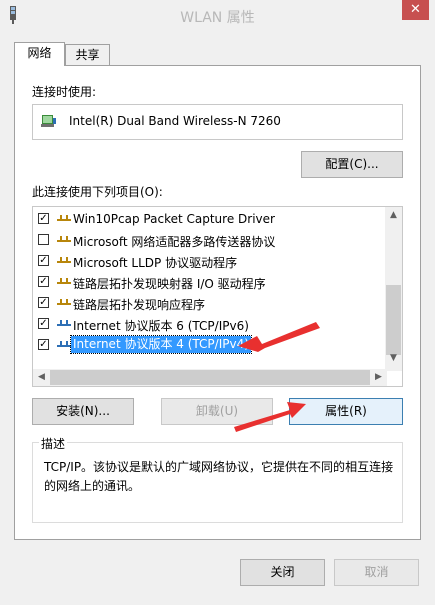 Image resolution: width=435 pixels, height=605 pixels. Describe the element at coordinates (393, 320) in the screenshot. I see `vertical-scroll-thumb` at that location.